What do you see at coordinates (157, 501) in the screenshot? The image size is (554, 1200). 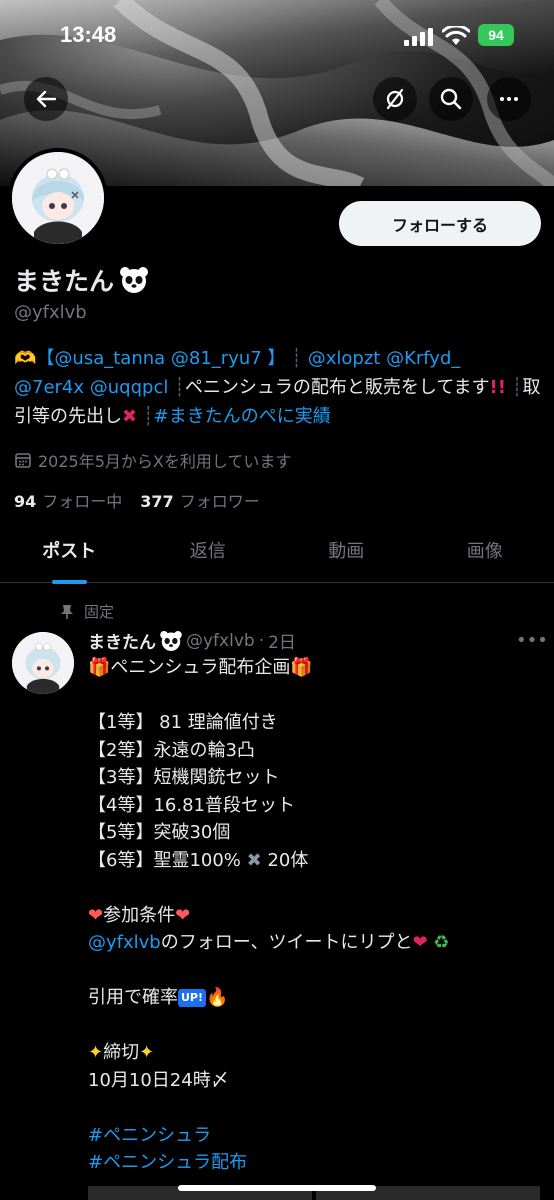 I see `followers-count: 377` at bounding box center [157, 501].